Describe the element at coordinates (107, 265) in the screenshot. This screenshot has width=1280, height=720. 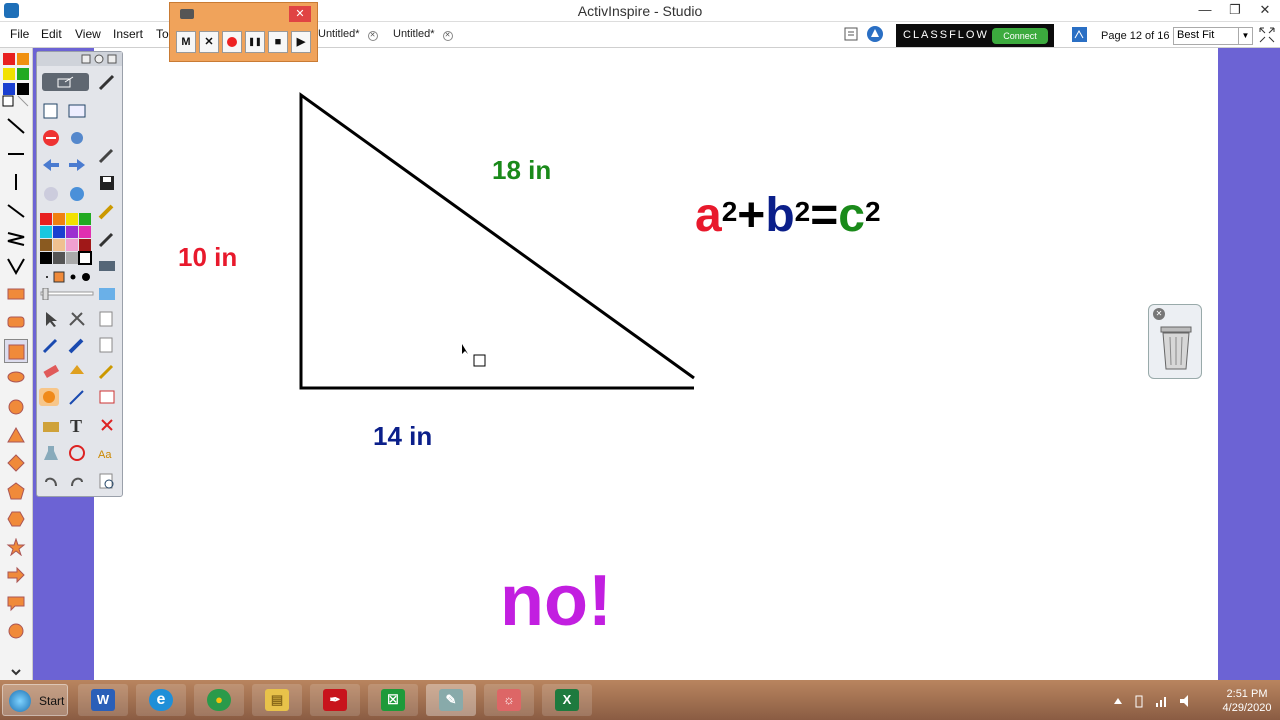
I see `camera-icon` at that location.